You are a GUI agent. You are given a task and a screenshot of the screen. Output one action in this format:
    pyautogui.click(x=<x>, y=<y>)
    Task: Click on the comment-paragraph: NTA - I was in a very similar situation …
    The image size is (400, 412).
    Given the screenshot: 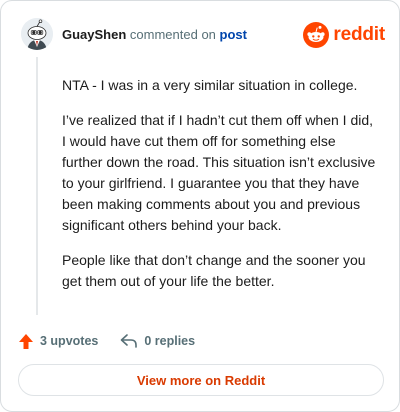 What is the action you would take?
    pyautogui.click(x=210, y=85)
    